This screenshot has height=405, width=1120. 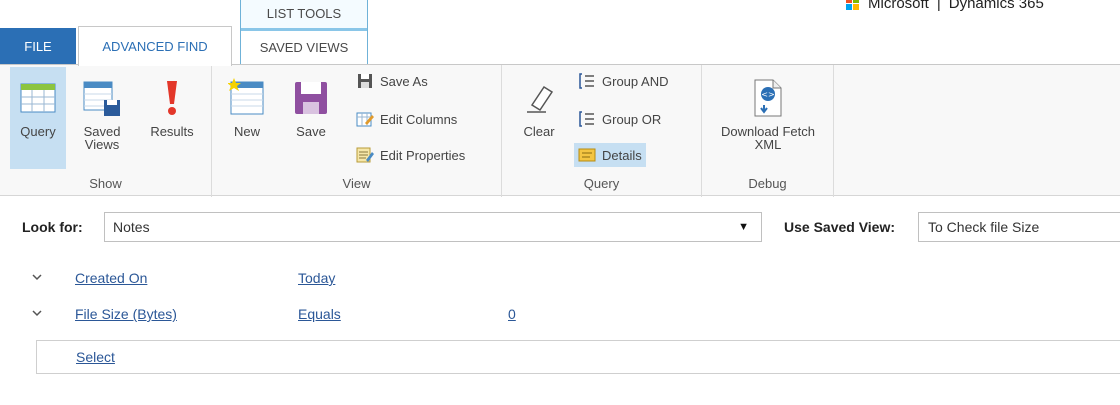 I want to click on results-button: Results, so click(x=172, y=106).